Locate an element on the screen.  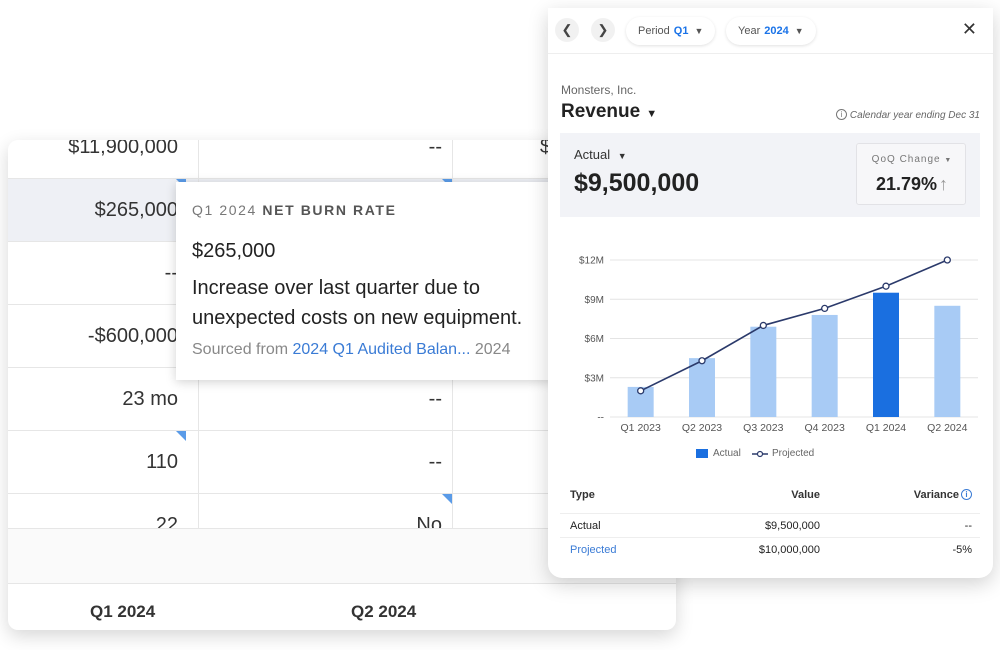
tooltip-title: Q1 2024 NET BURN RATE is located at coordinates (366, 210).